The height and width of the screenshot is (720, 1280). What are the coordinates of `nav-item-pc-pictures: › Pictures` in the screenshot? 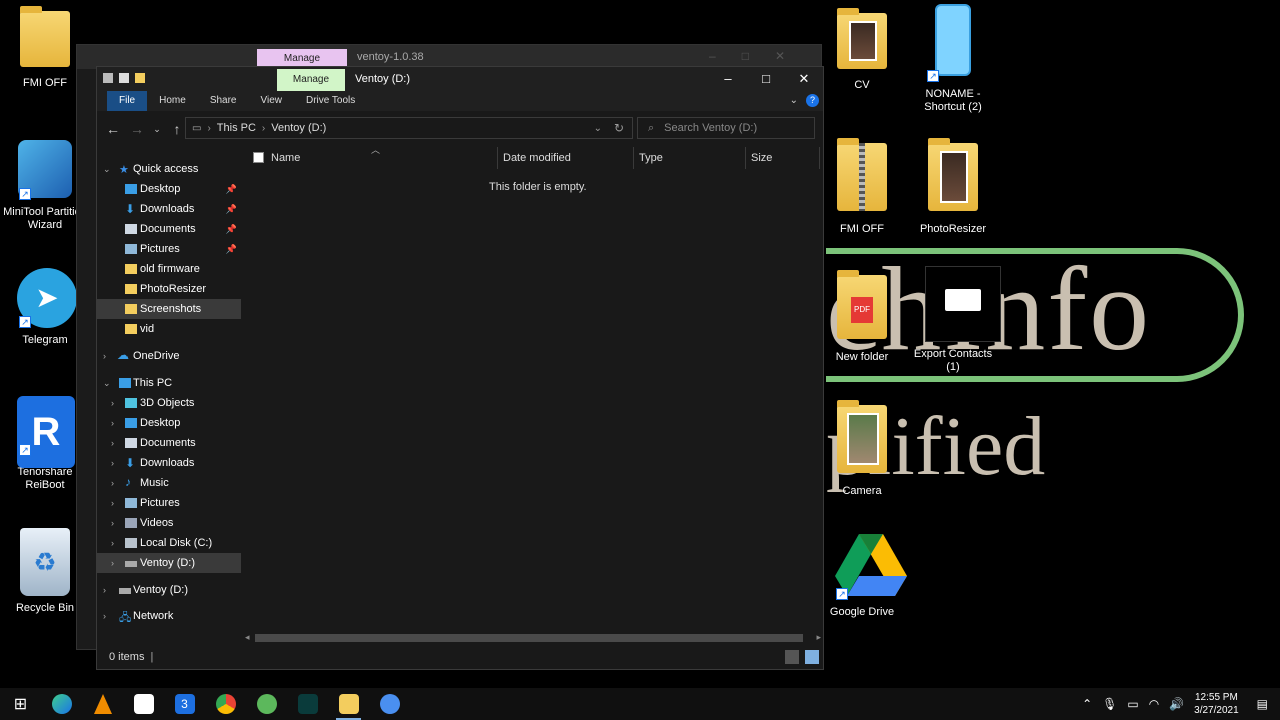 It's located at (169, 503).